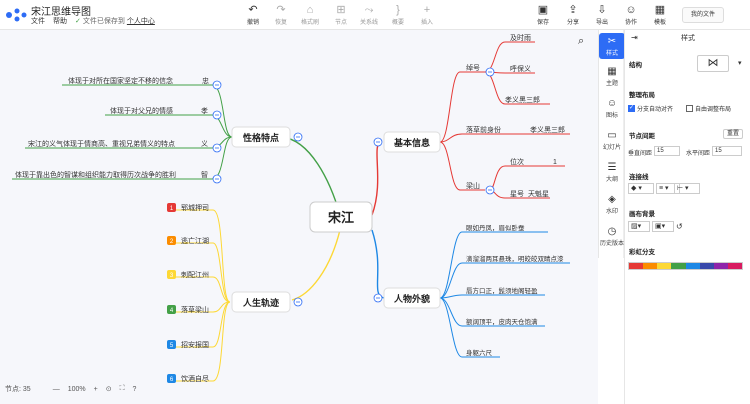 The height and width of the screenshot is (404, 750). Describe the element at coordinates (602, 16) in the screenshot. I see `export-button: ⇩ 导出` at that location.